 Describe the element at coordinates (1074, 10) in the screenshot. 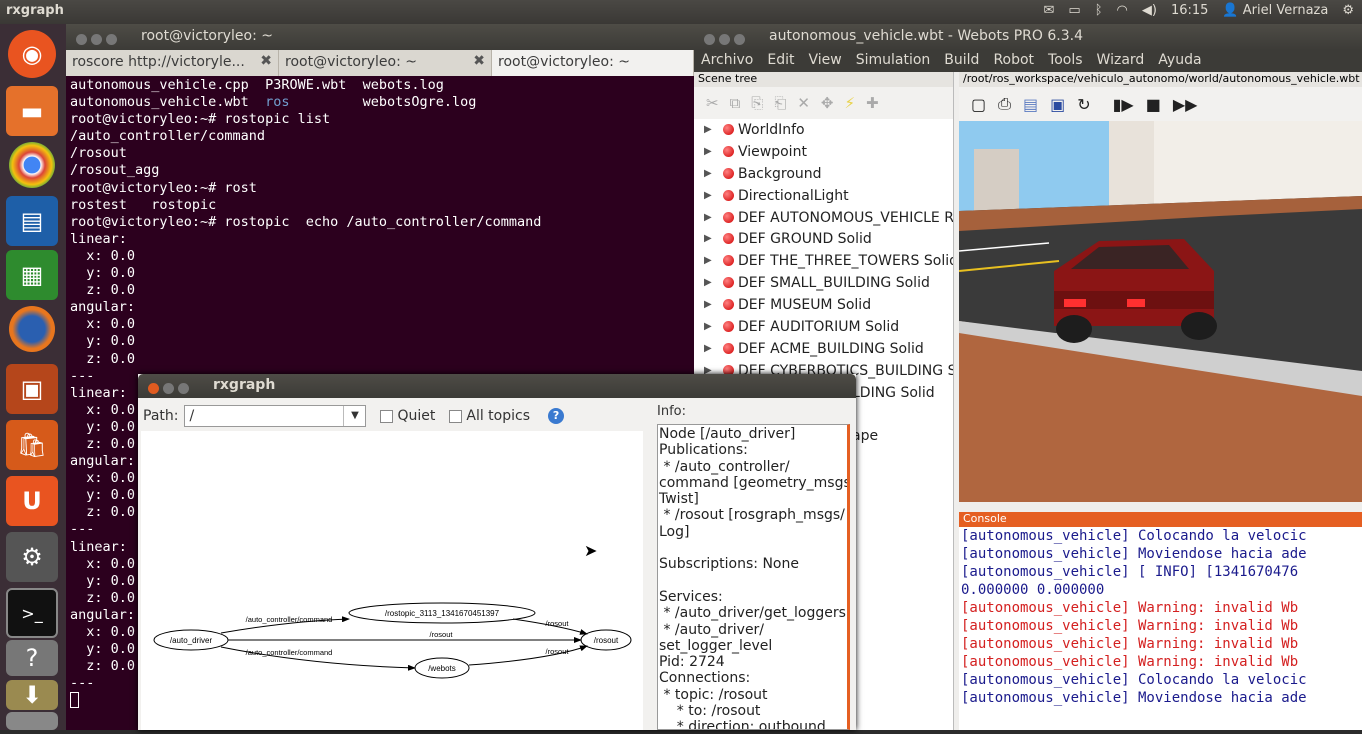

I see `battery-icon: ▭` at that location.